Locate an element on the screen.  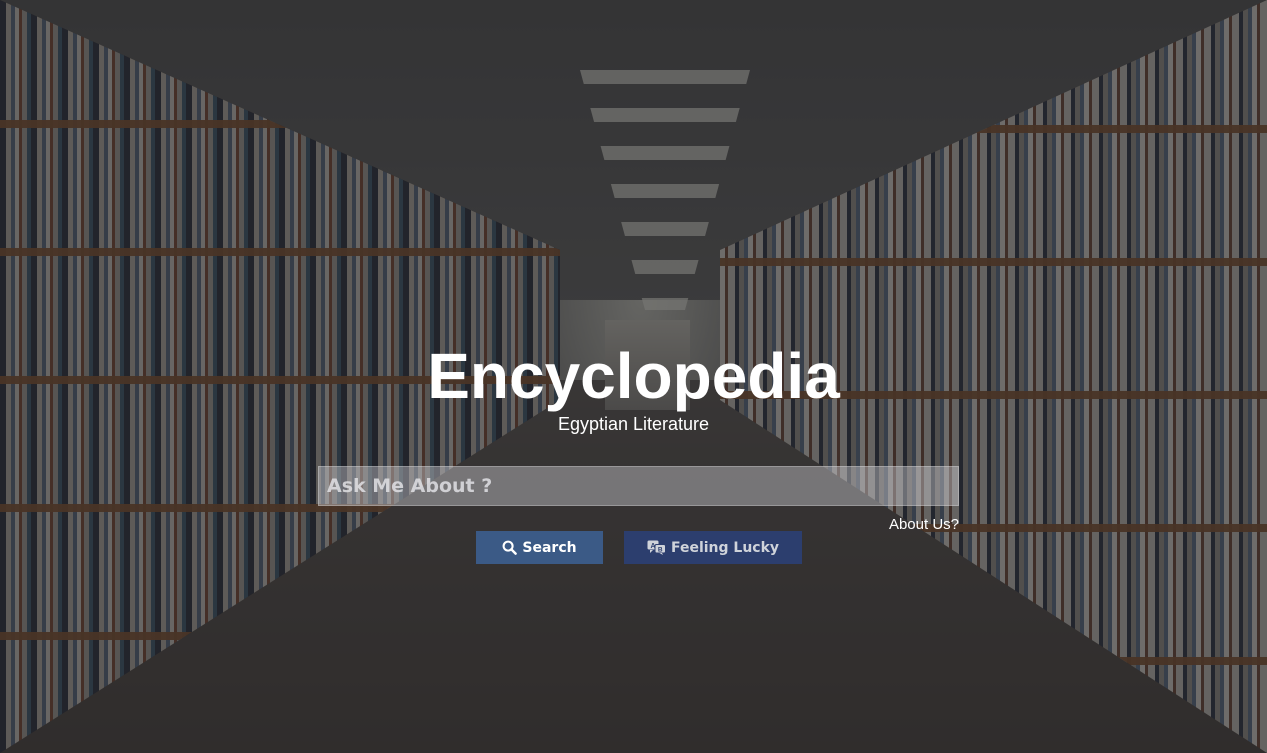
search-button-label: Search is located at coordinates (549, 547).